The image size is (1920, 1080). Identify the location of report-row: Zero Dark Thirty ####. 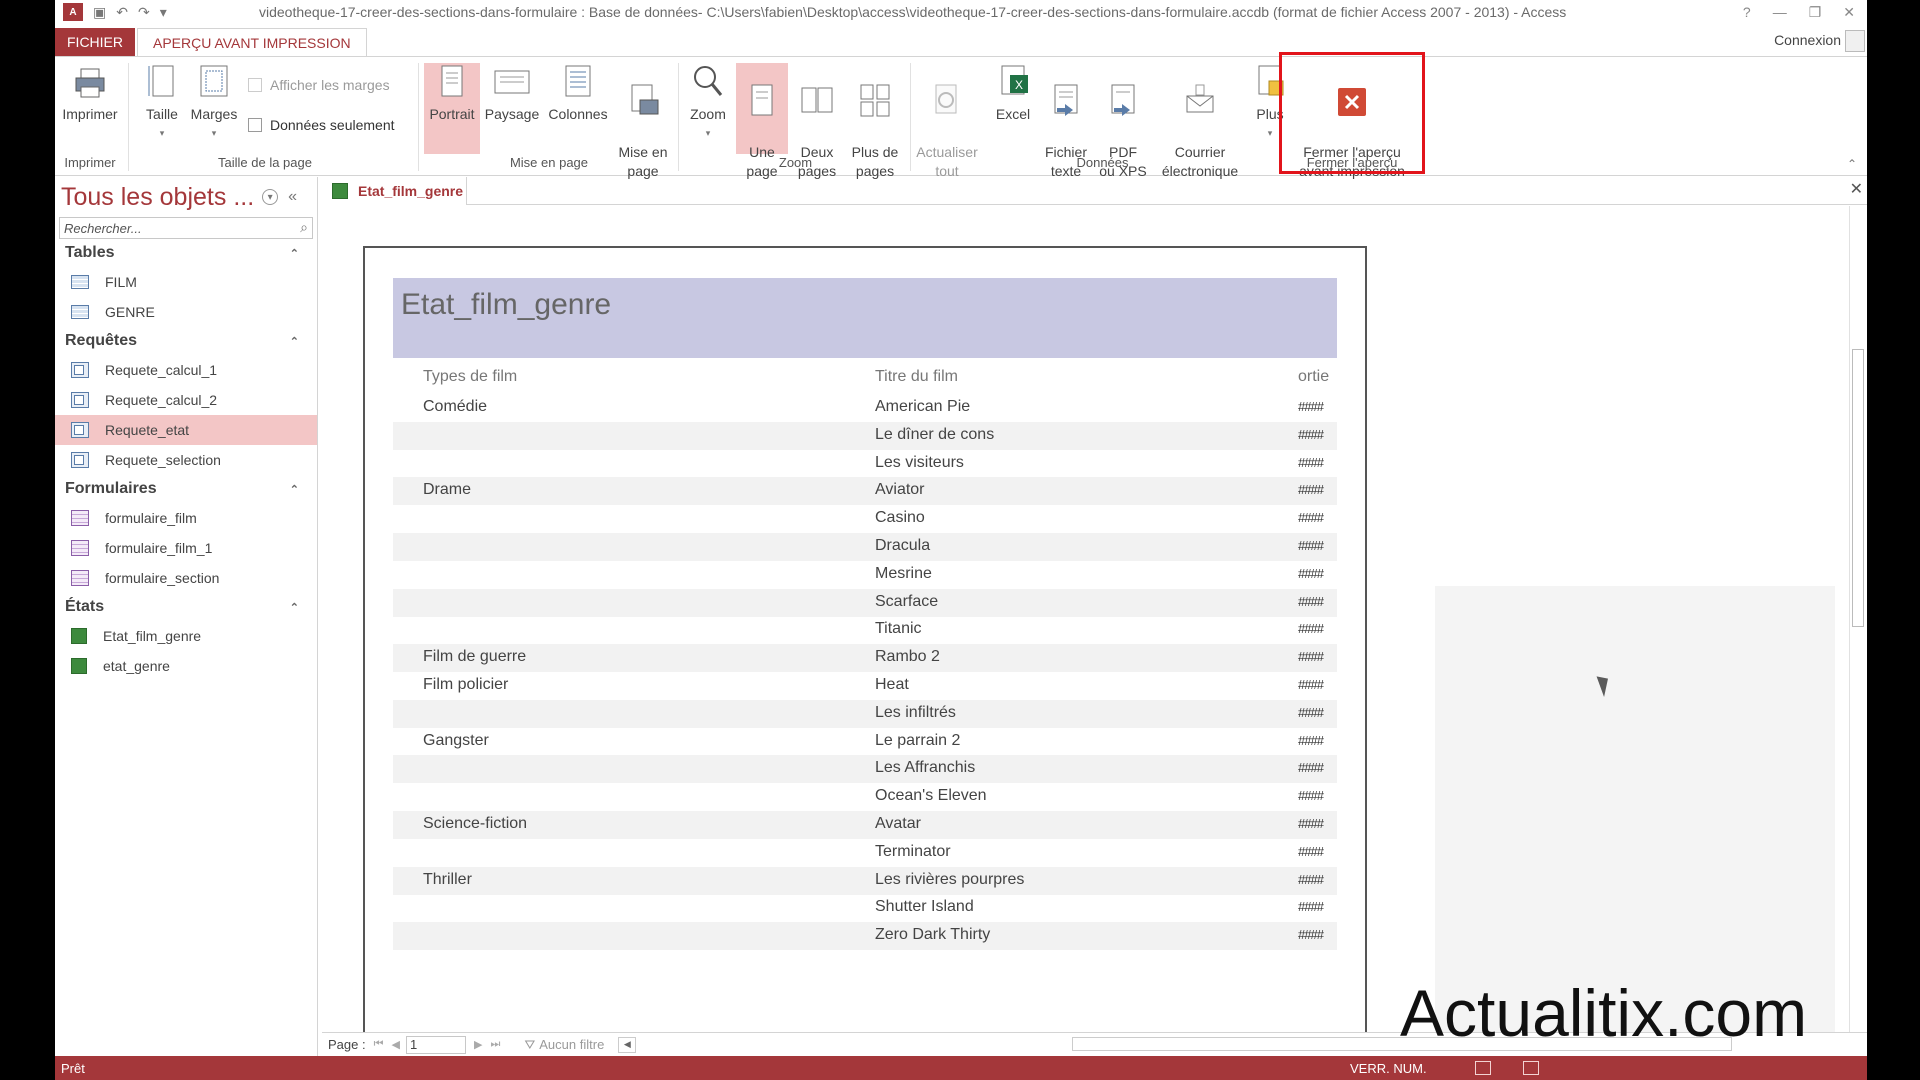
(865, 936).